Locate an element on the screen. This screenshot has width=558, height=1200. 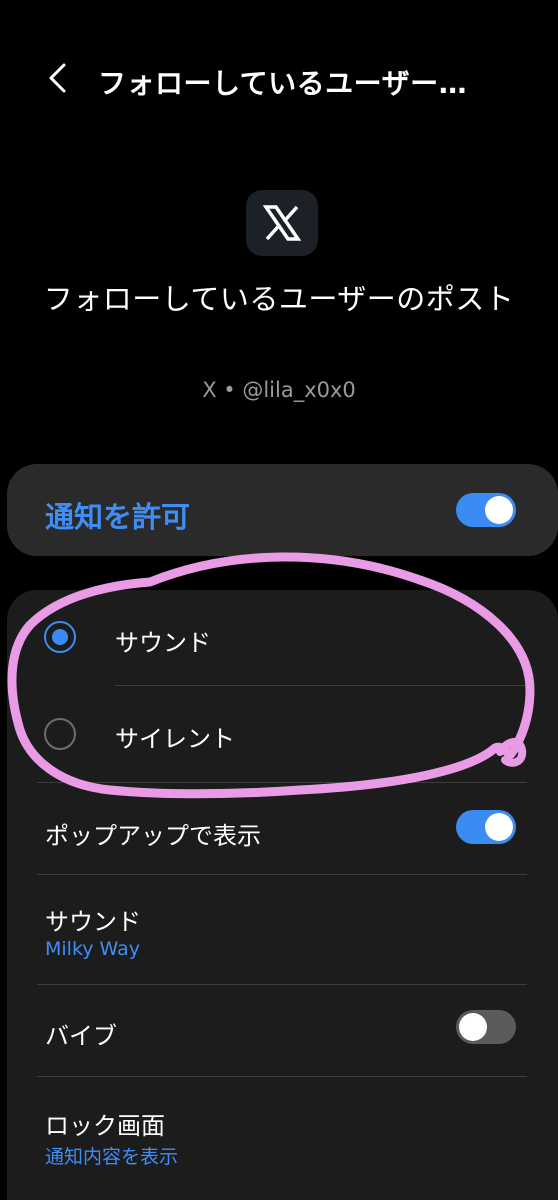
x-logo-icon is located at coordinates (282, 223).